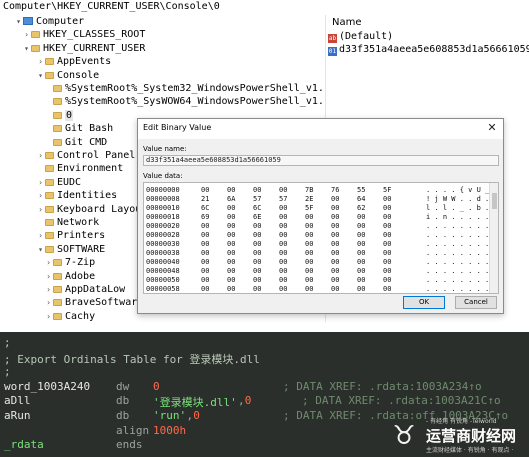 This screenshot has width=529, height=457. Describe the element at coordinates (205, 217) in the screenshot. I see `hex-byte: 69` at that location.